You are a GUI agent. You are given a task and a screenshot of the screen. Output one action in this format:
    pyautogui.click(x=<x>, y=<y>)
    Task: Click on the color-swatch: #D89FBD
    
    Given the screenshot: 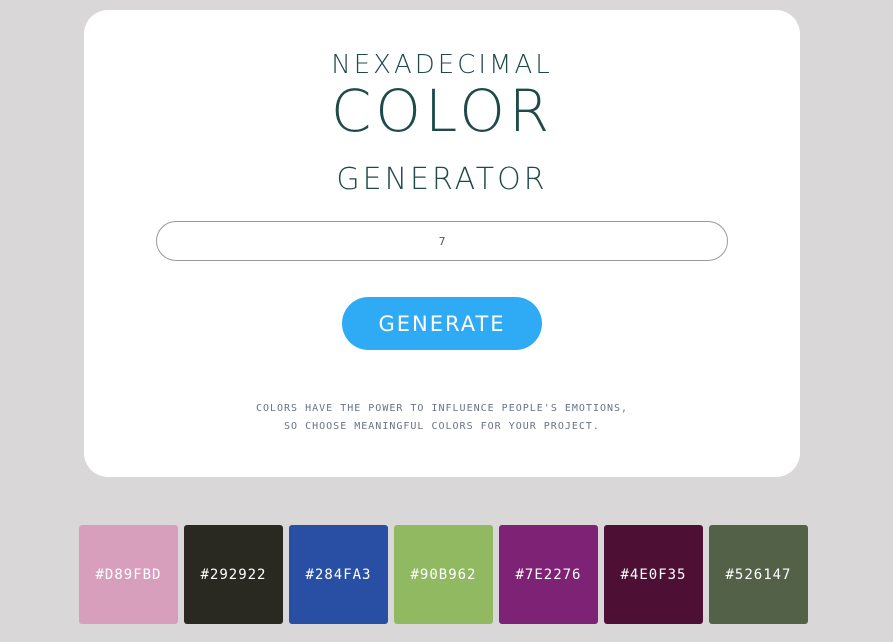 What is the action you would take?
    pyautogui.click(x=128, y=574)
    